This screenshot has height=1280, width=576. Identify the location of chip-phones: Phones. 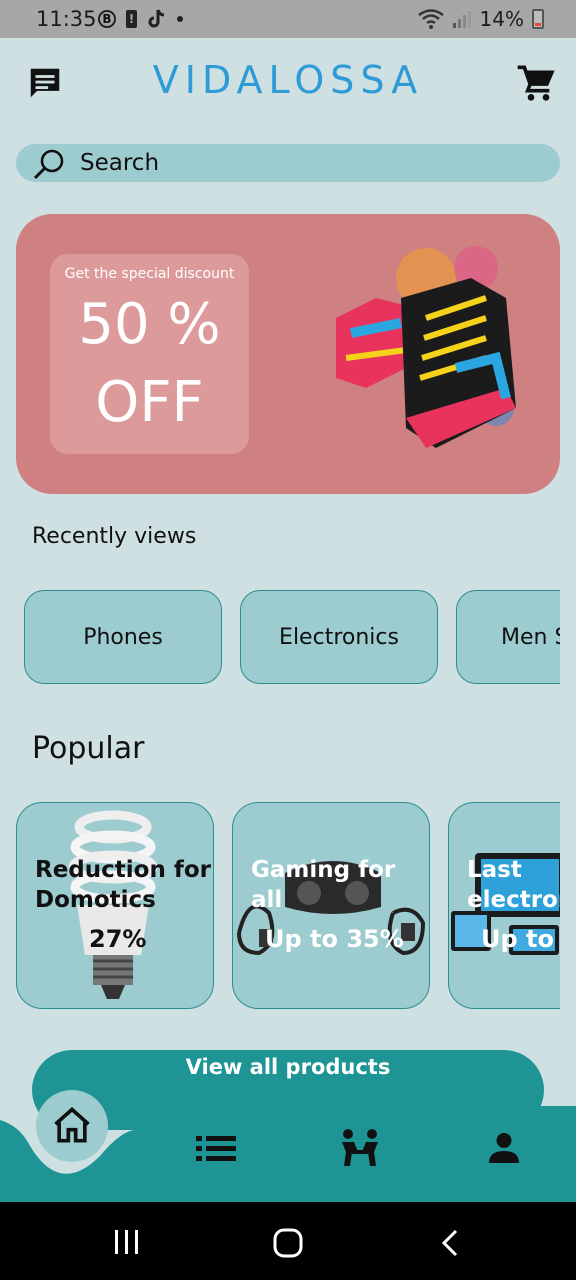
(123, 637).